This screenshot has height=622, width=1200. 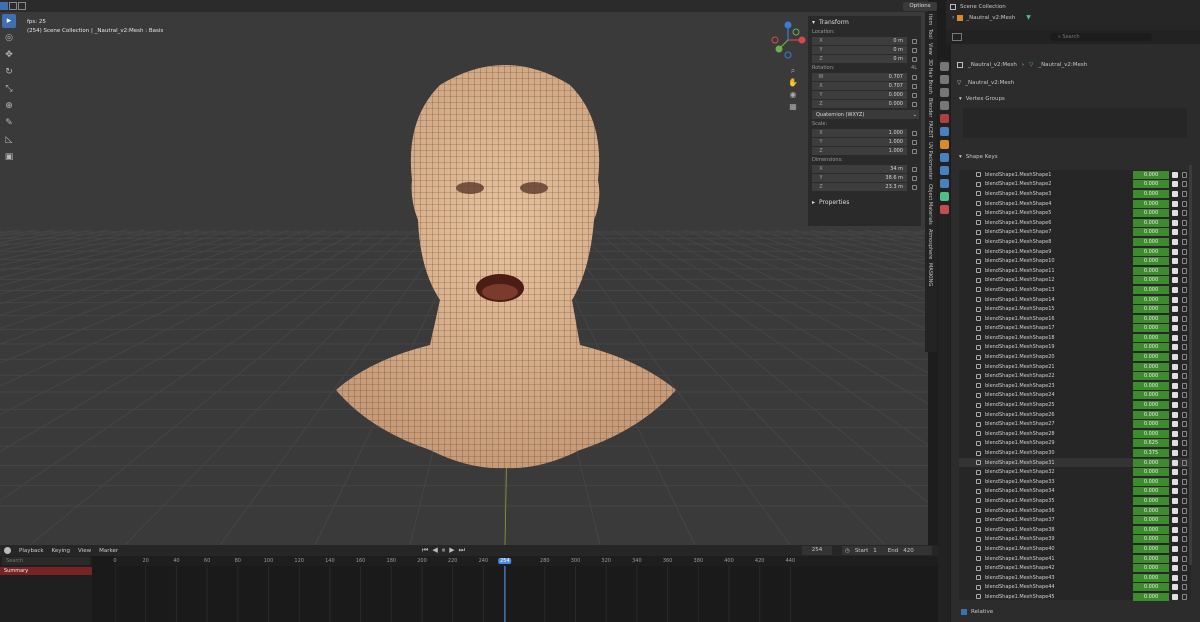 What do you see at coordinates (944, 131) in the screenshot?
I see `world-tab-icon` at bounding box center [944, 131].